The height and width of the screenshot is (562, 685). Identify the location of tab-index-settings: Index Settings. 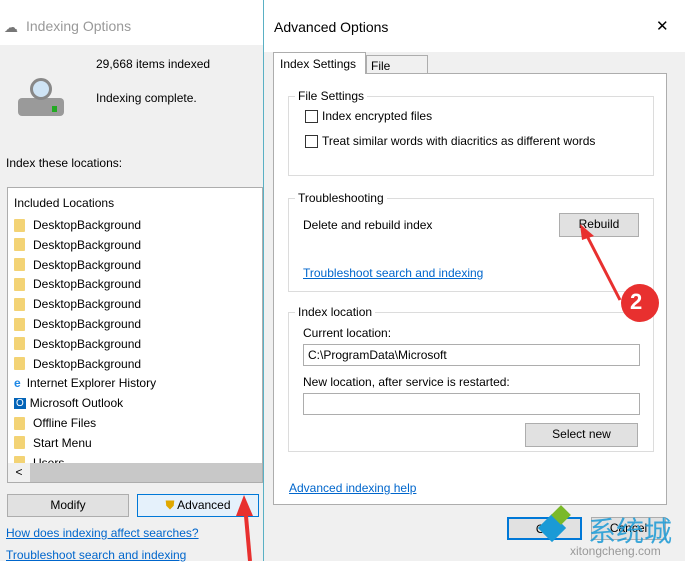
(319, 63).